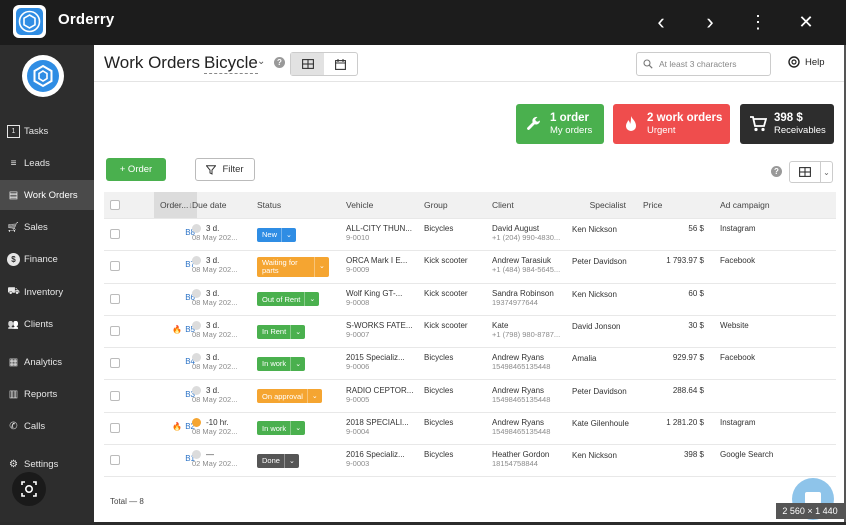 Image resolution: width=846 pixels, height=525 pixels. What do you see at coordinates (47, 292) in the screenshot?
I see `sidebar-item-inventory: ⛟ Inventory` at bounding box center [47, 292].